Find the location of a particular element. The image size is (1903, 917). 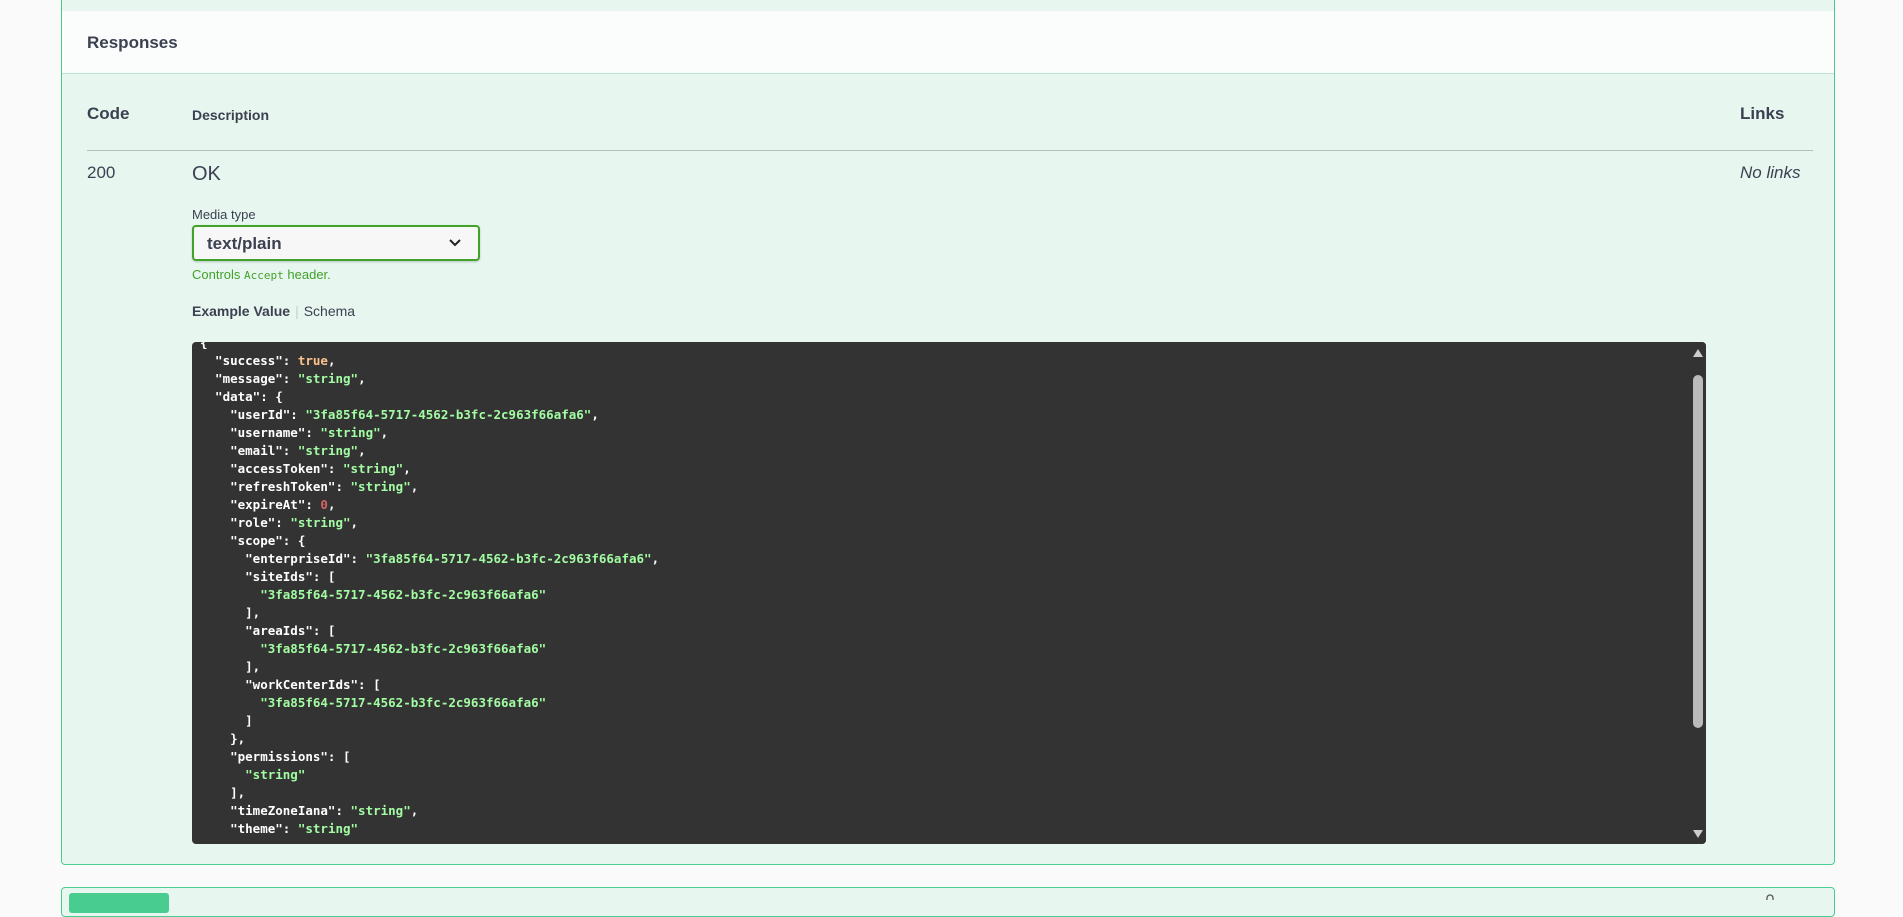

arrow-up-icon is located at coordinates (1698, 353).